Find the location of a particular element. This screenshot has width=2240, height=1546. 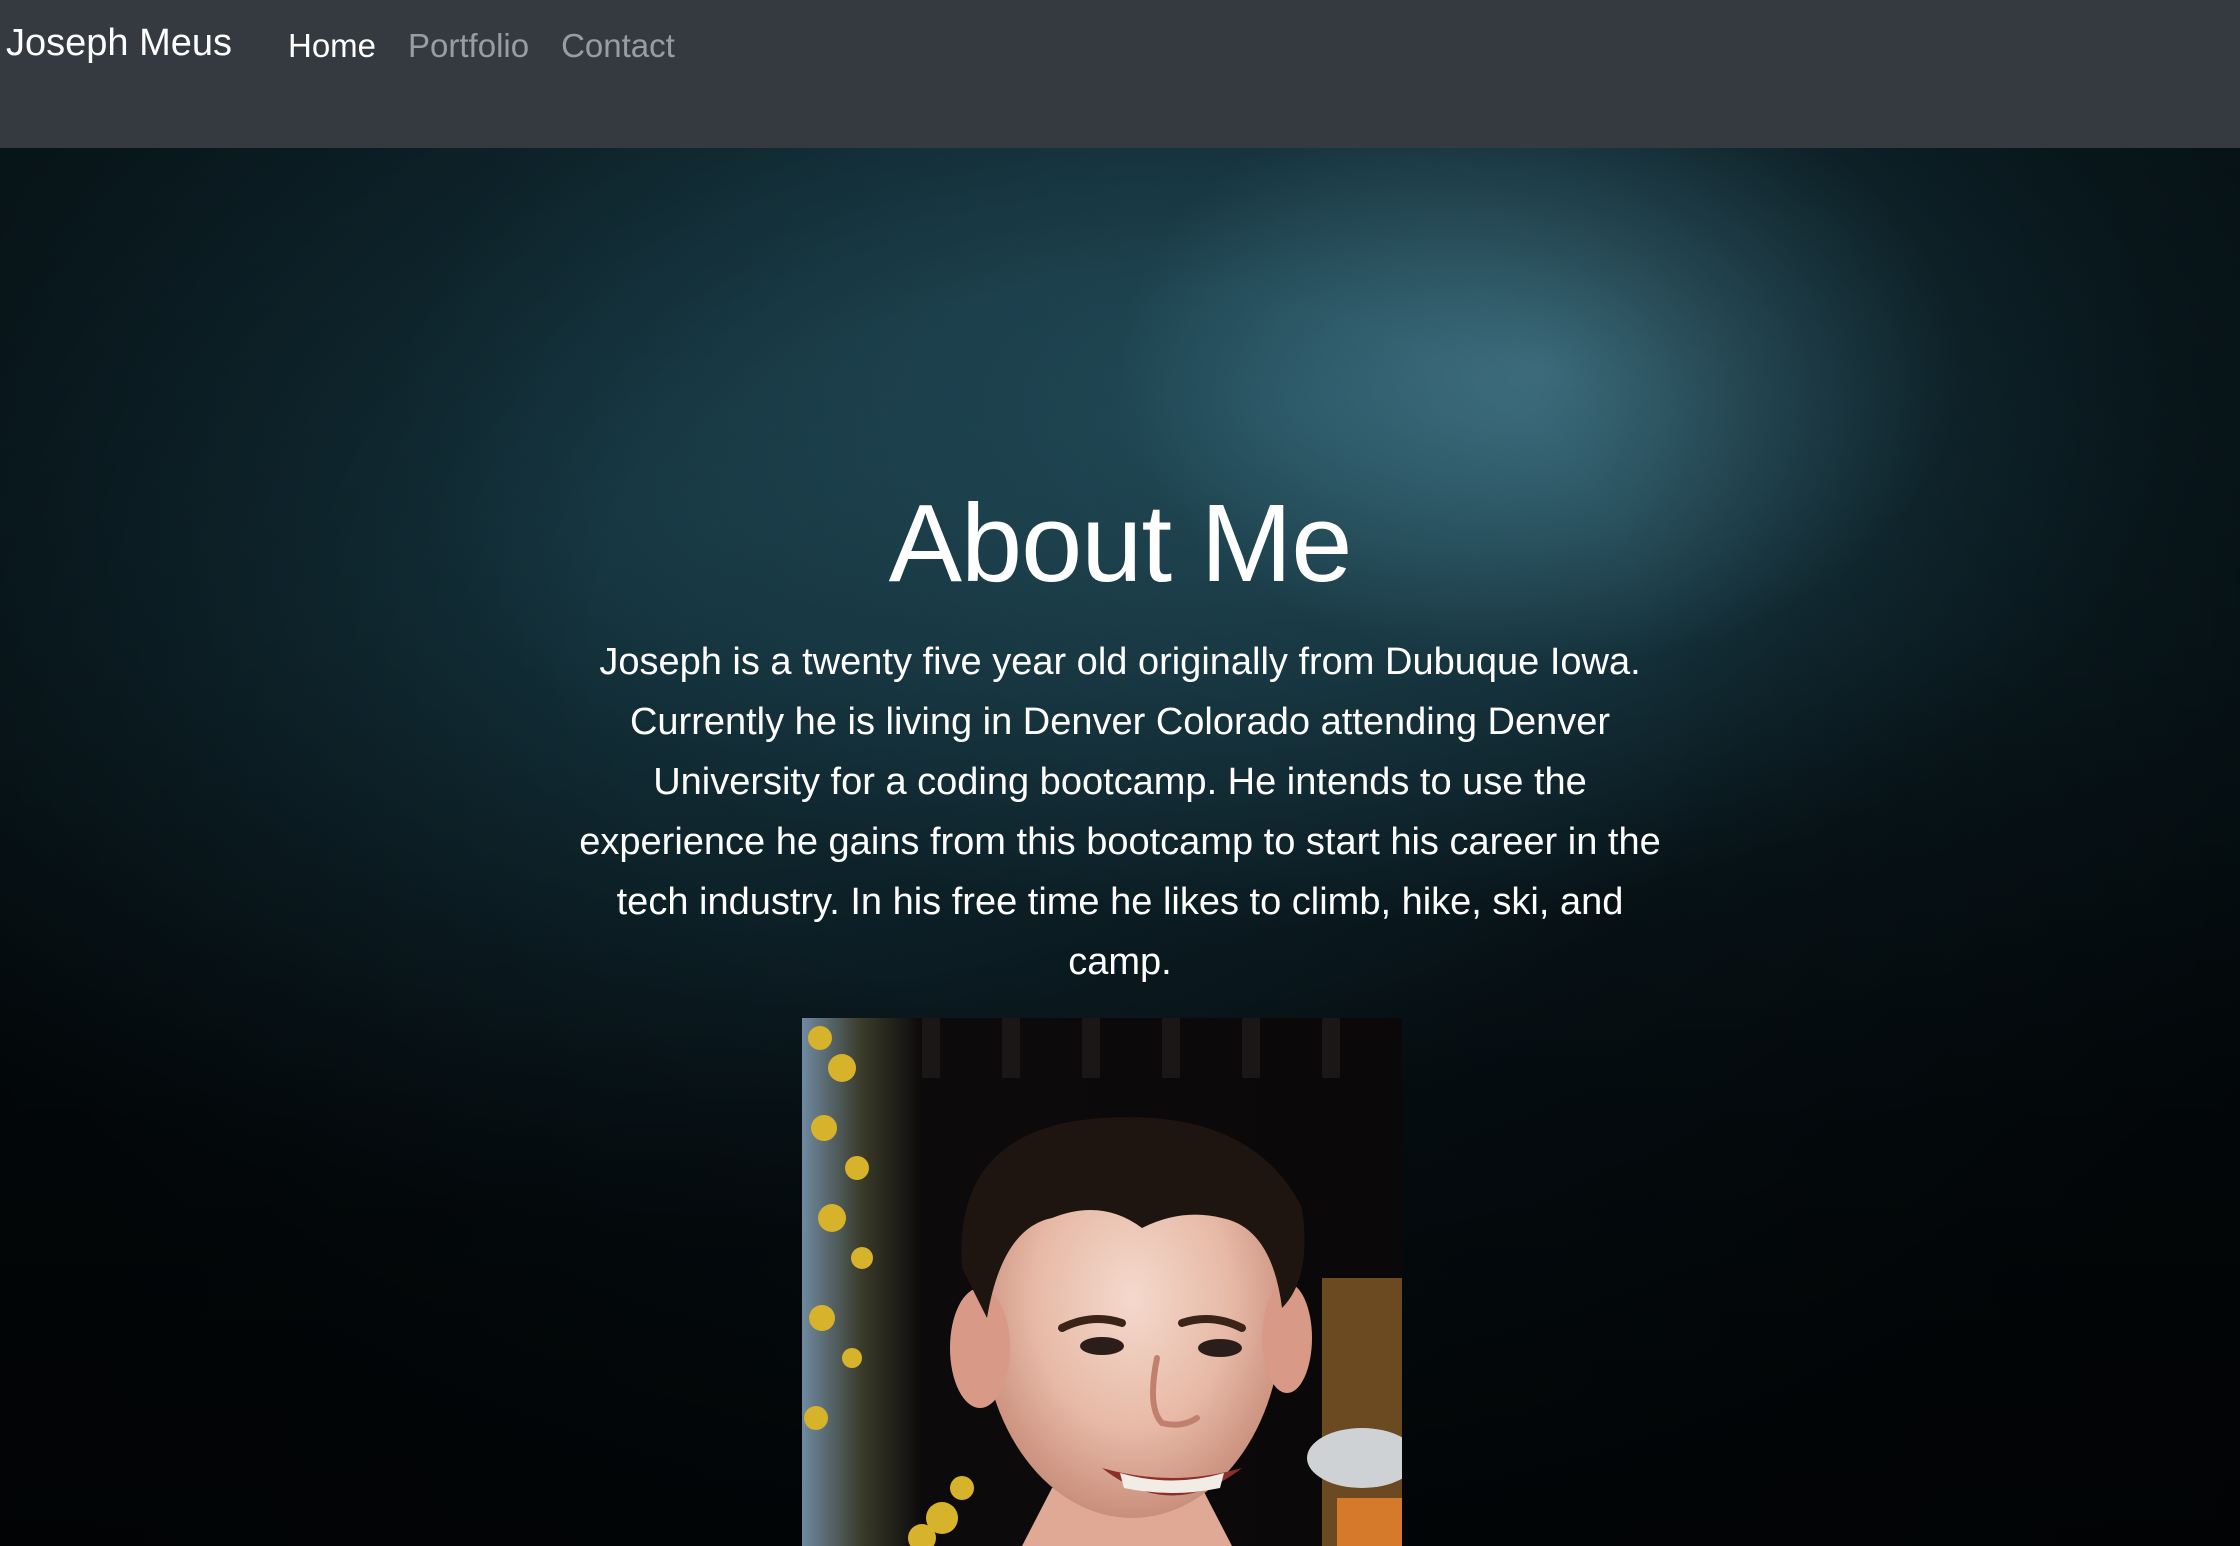

nav-link-contact: Contact is located at coordinates (618, 46).